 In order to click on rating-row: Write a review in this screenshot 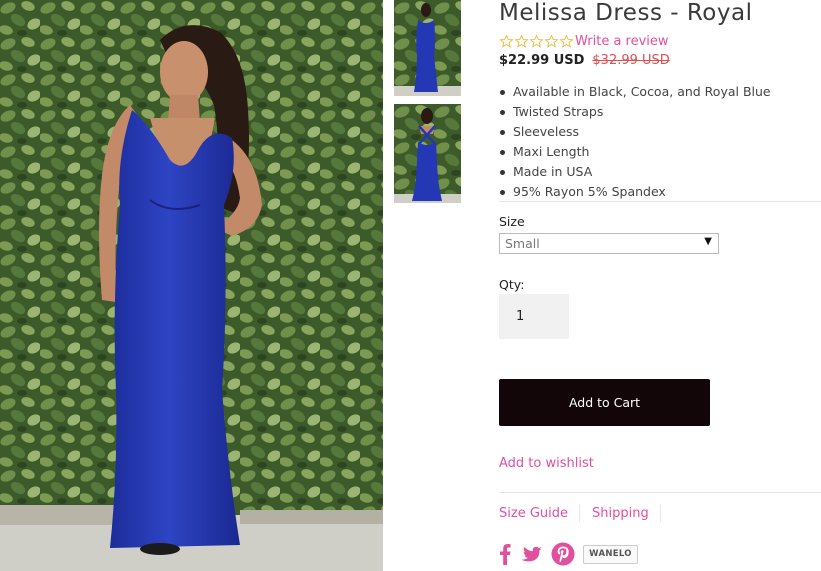, I will do `click(584, 41)`.